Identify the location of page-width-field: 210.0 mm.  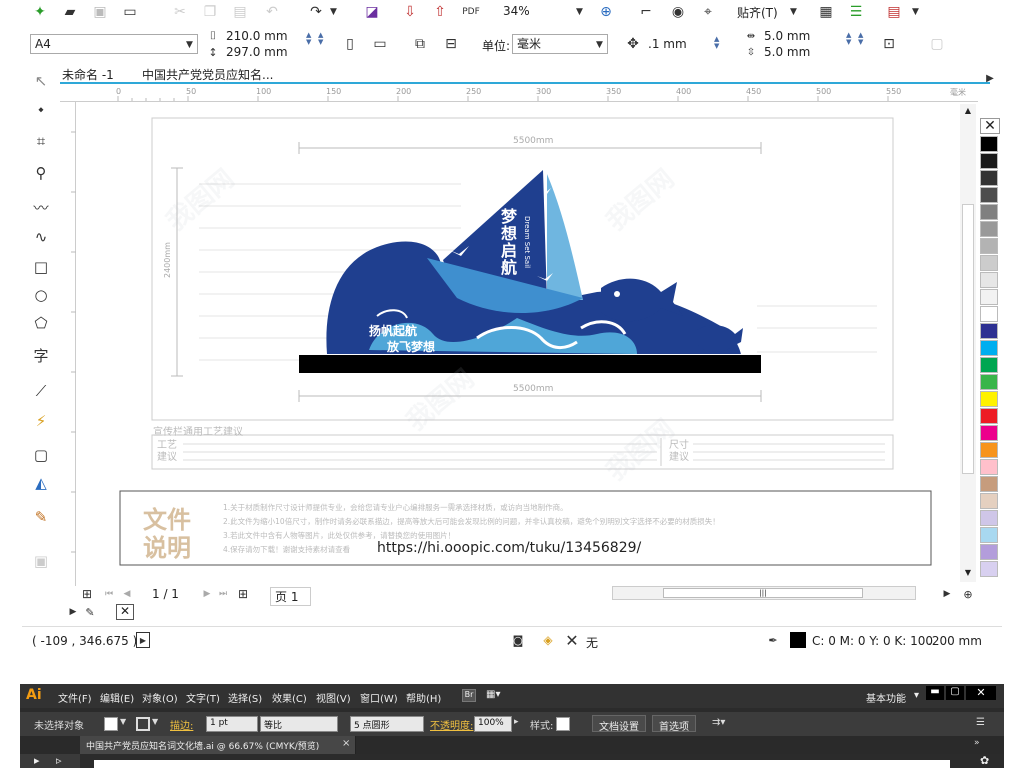
(257, 36).